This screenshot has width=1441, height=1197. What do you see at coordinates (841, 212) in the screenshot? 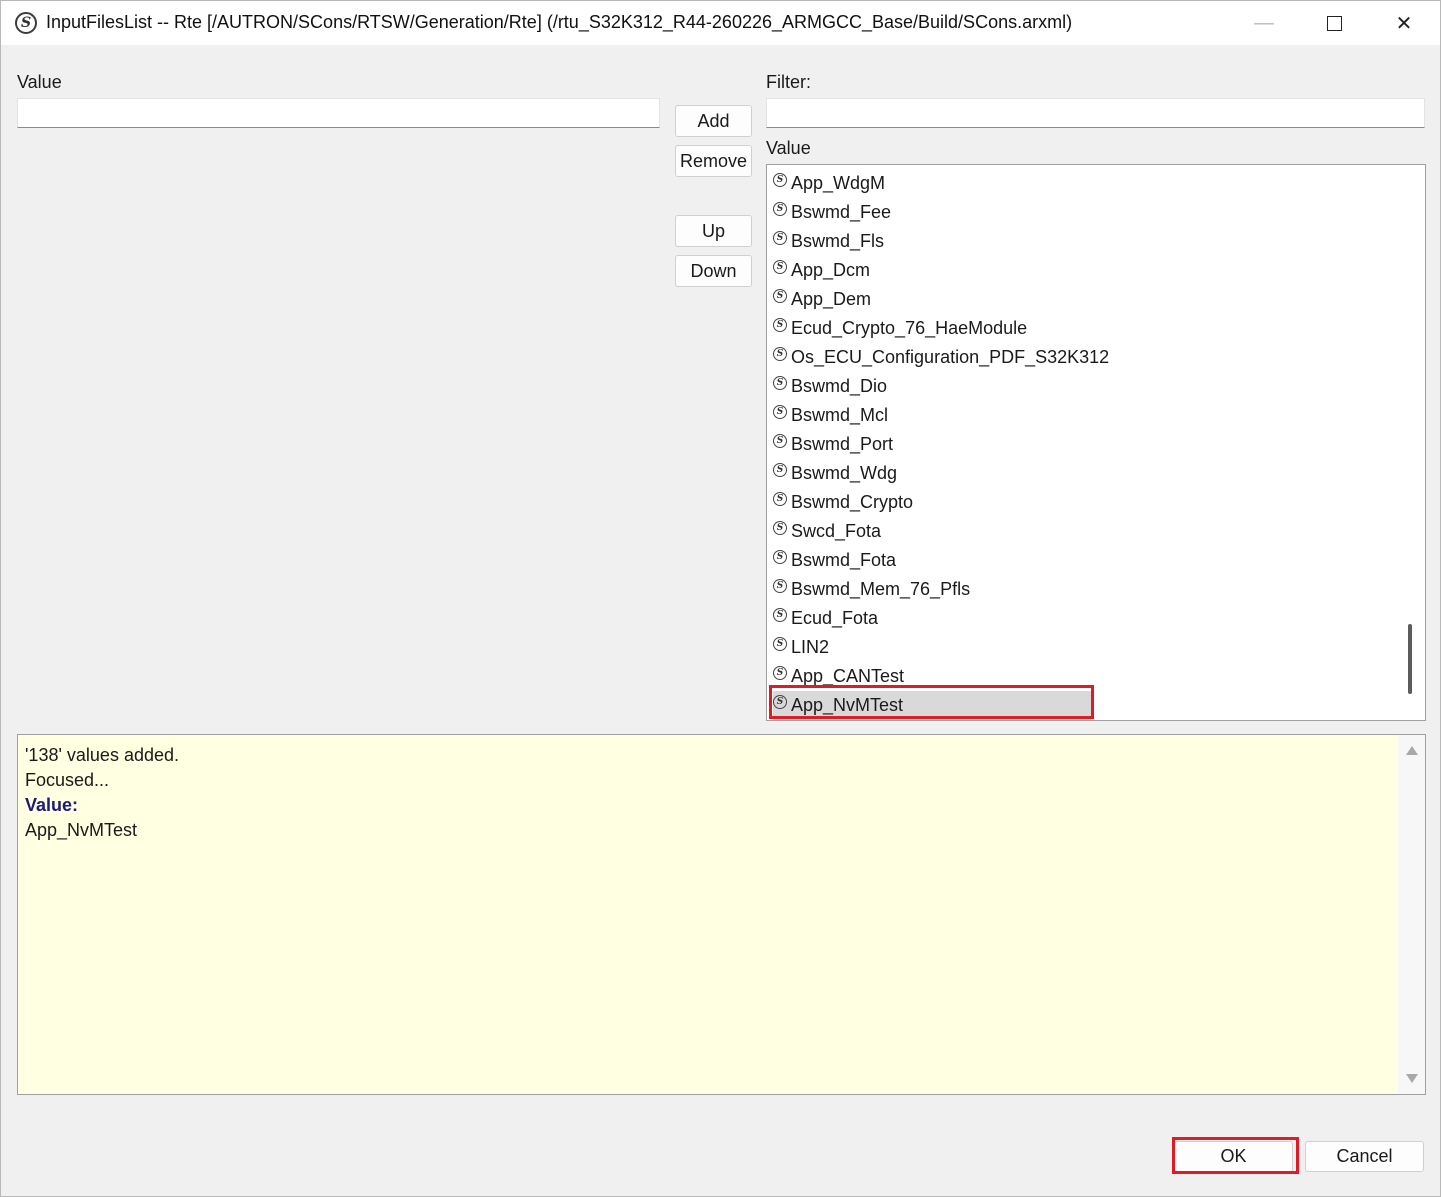
I see `list-item-label: Bswmd_Fee` at bounding box center [841, 212].